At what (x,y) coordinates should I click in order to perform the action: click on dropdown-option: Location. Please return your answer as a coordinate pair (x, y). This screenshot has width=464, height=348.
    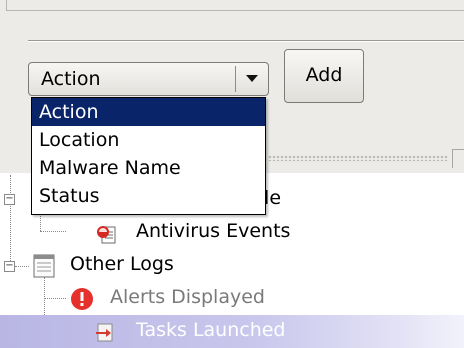
    Looking at the image, I should click on (148, 140).